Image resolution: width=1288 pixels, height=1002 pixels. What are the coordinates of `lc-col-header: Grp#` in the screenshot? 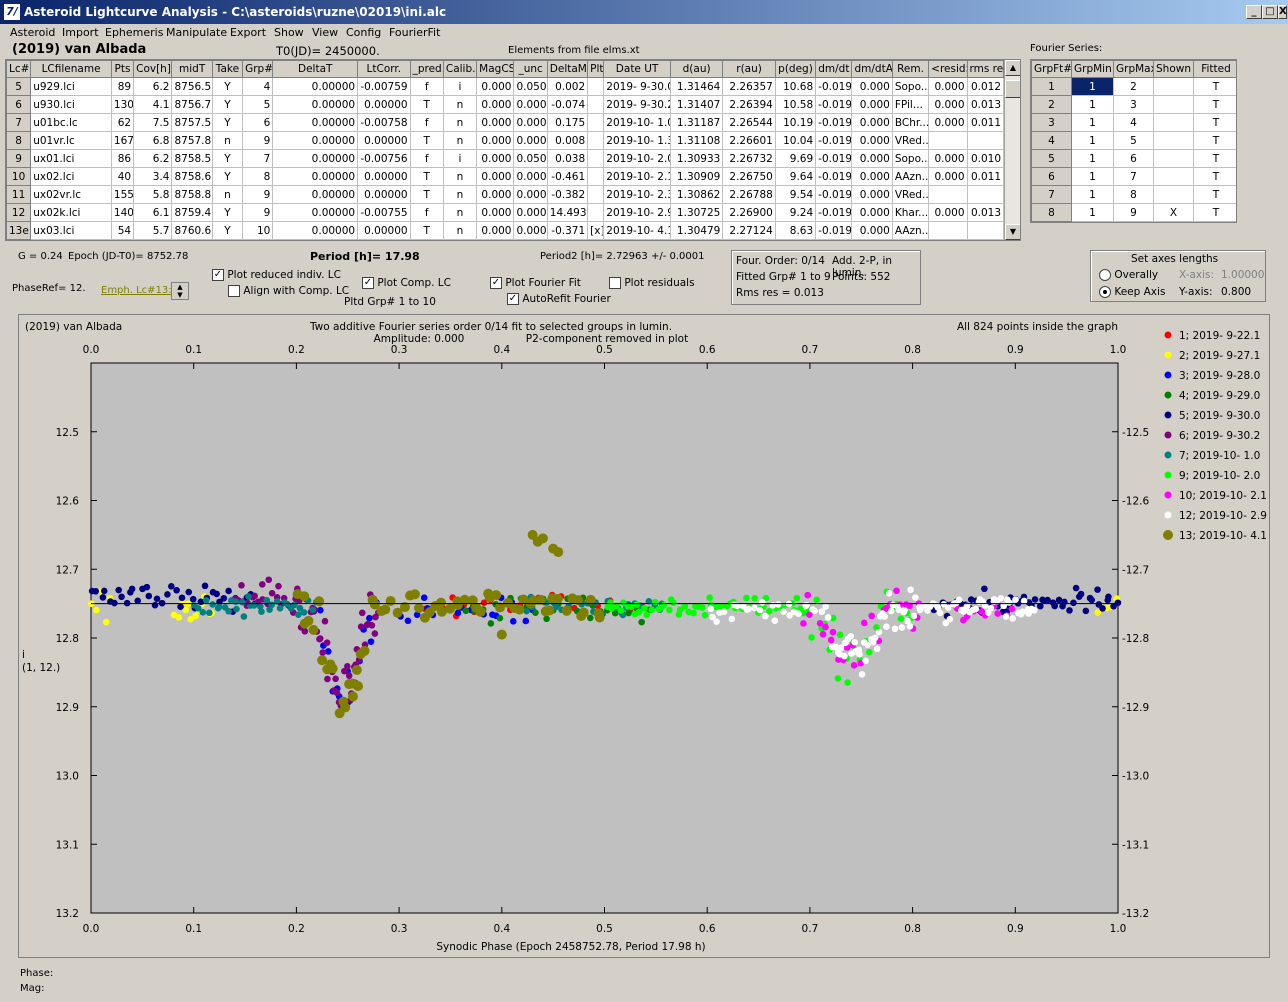 It's located at (258, 69).